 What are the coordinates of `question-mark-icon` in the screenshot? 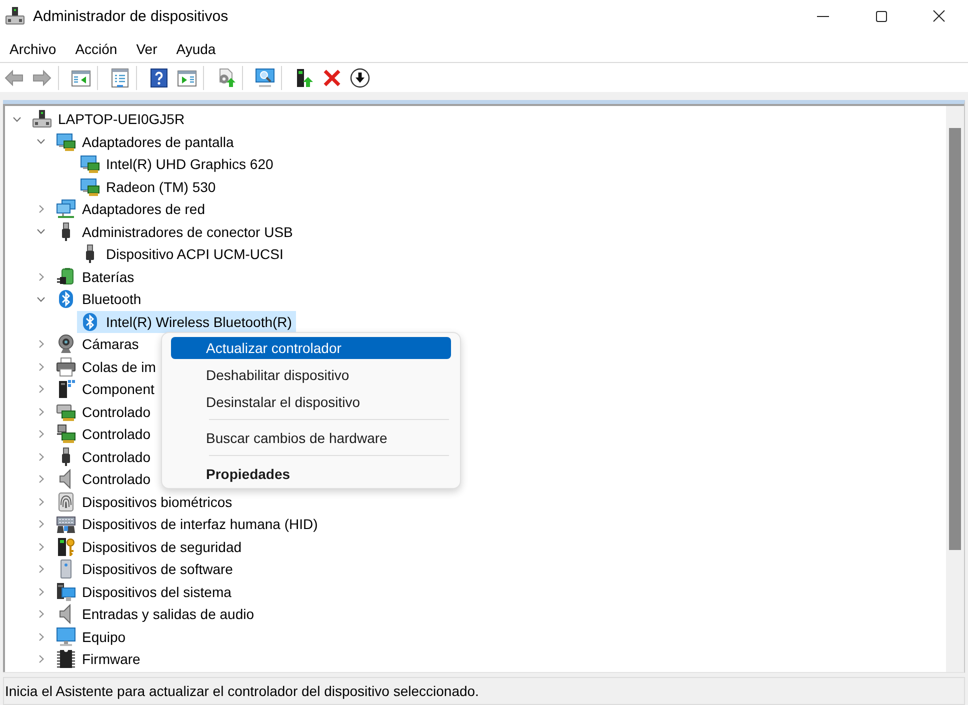 It's located at (159, 78).